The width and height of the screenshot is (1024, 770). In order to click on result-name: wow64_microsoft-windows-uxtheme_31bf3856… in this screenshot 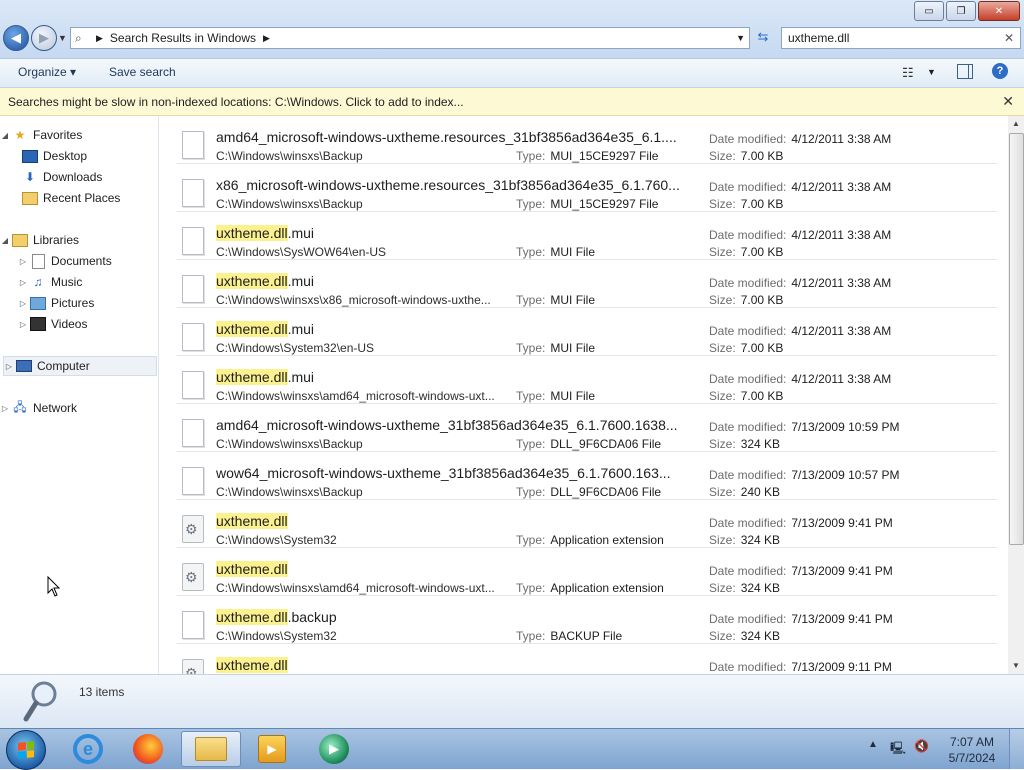, I will do `click(443, 473)`.